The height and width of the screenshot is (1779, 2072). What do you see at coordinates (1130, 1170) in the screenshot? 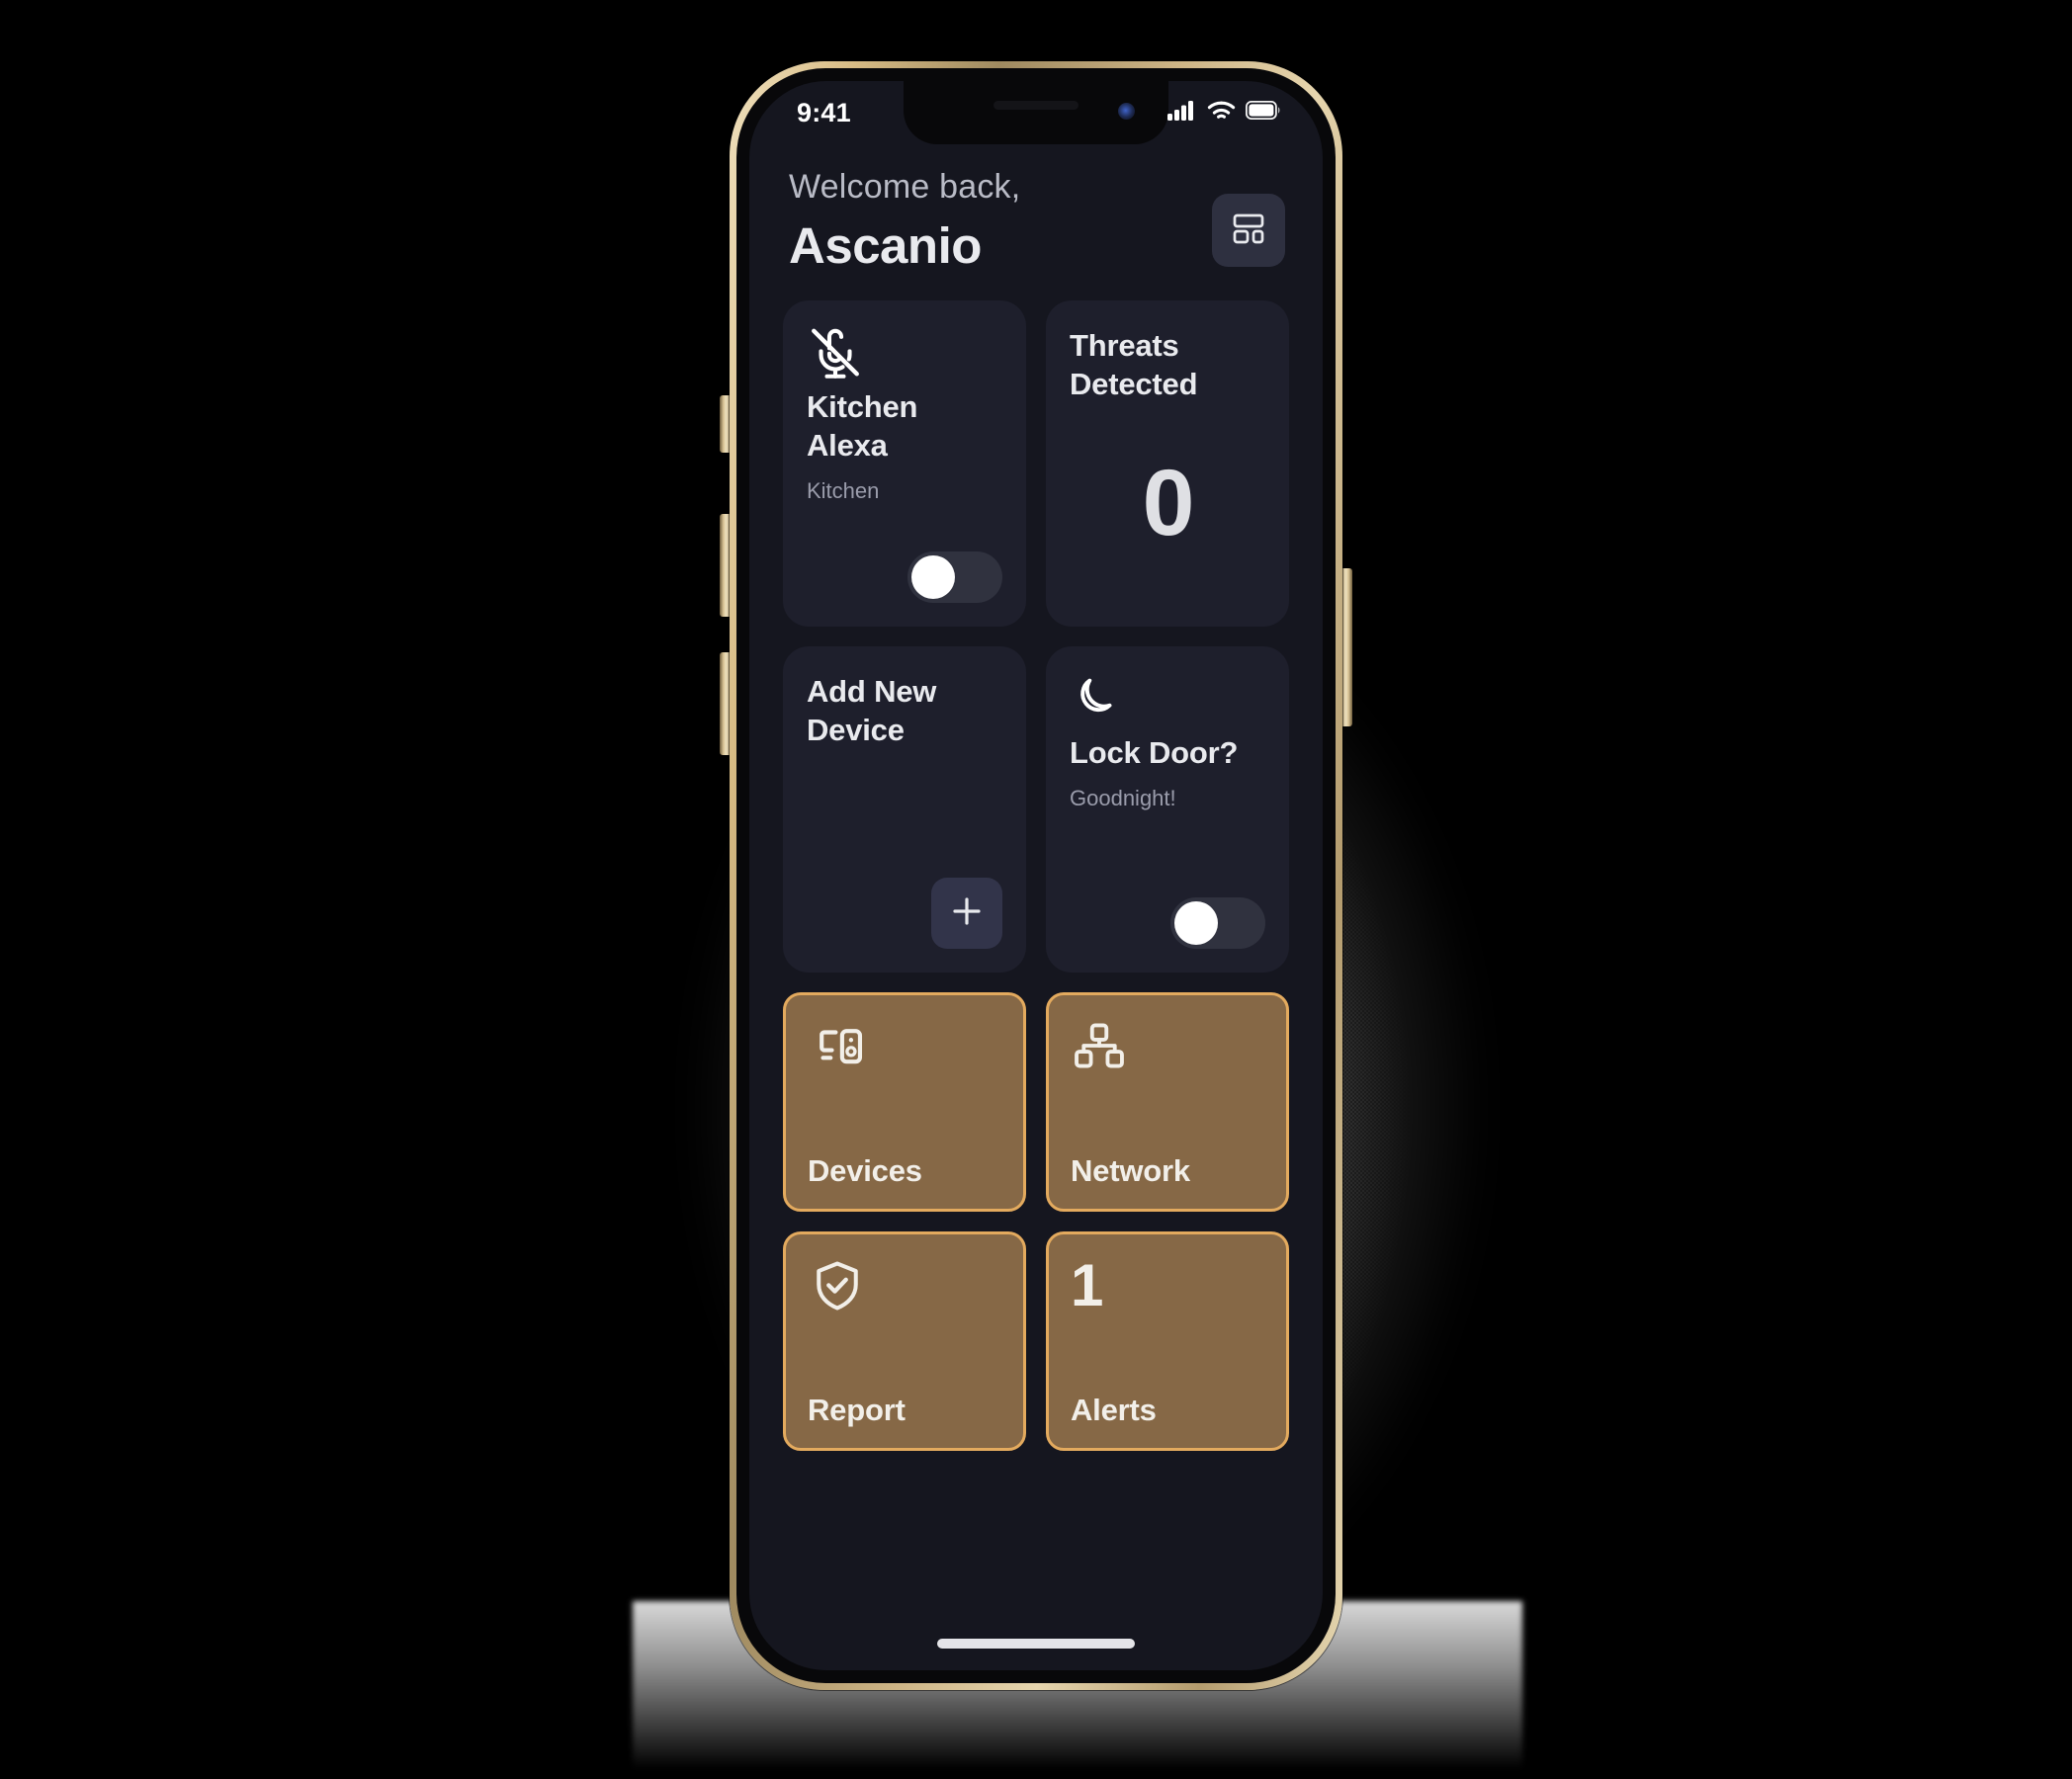
I see `tile-label: Network` at bounding box center [1130, 1170].